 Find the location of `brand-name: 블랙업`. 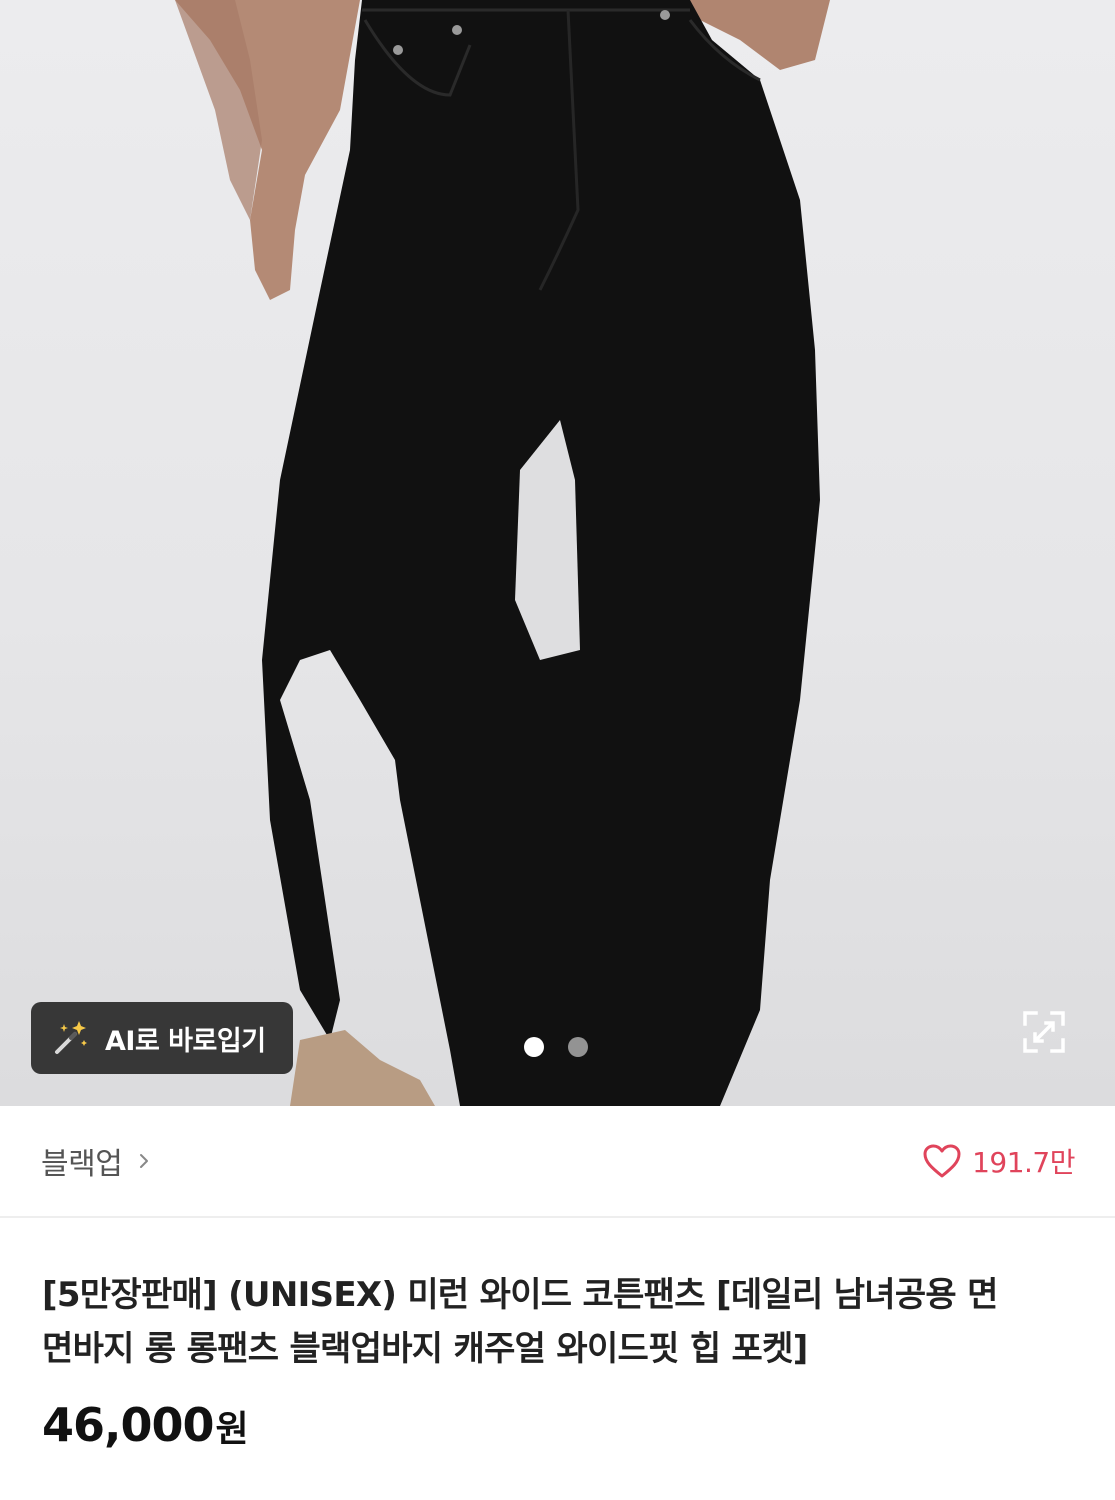

brand-name: 블랙업 is located at coordinates (82, 1164).